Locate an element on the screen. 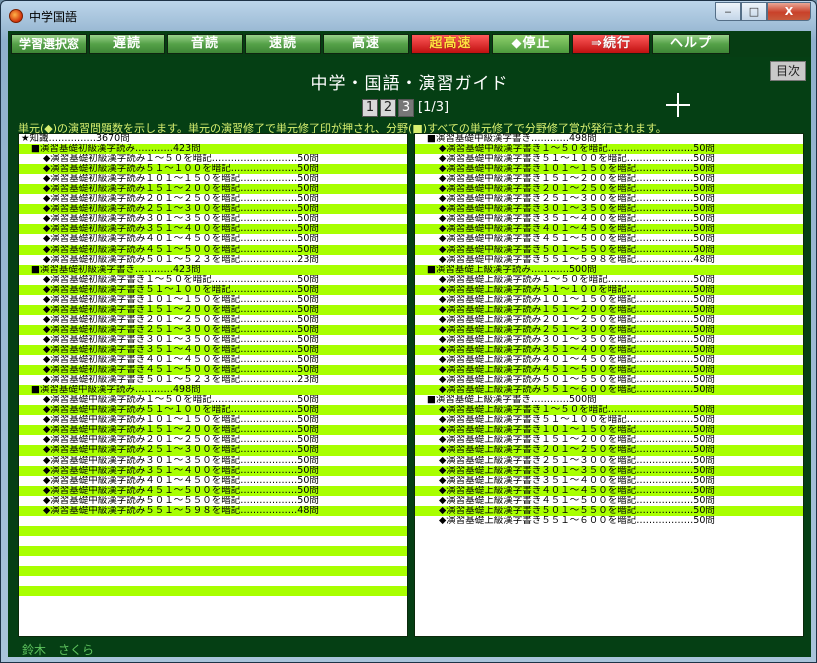  list-item: ◆演習基礎中級漢字読み３０１～３５０を暗記………………50問 is located at coordinates (213, 461).